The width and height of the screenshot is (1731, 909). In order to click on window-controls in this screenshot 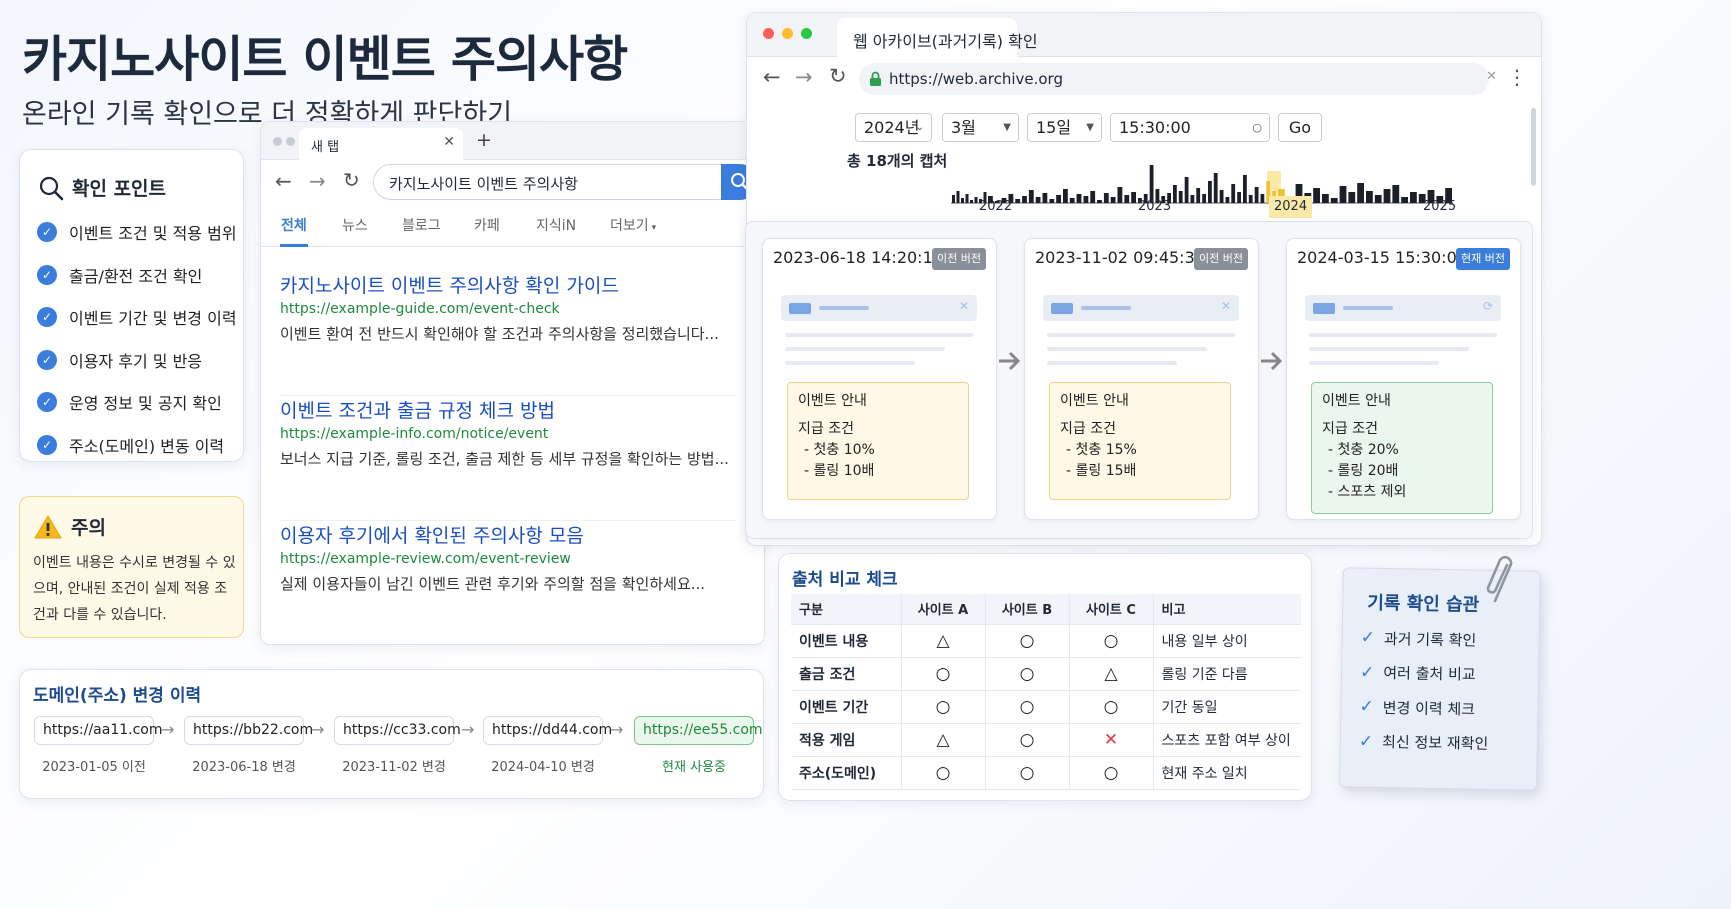, I will do `click(787, 33)`.